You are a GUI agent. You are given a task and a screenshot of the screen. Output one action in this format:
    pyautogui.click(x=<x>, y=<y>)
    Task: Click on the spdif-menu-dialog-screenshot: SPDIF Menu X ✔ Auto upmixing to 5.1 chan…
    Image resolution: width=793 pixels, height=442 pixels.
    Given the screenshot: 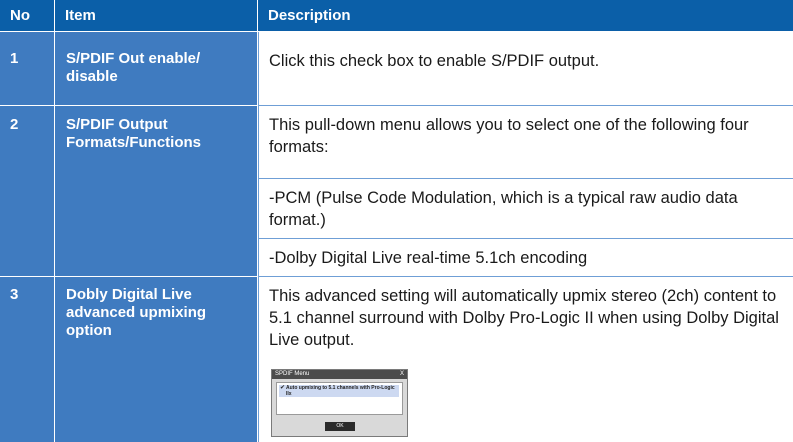 What is the action you would take?
    pyautogui.click(x=339, y=403)
    